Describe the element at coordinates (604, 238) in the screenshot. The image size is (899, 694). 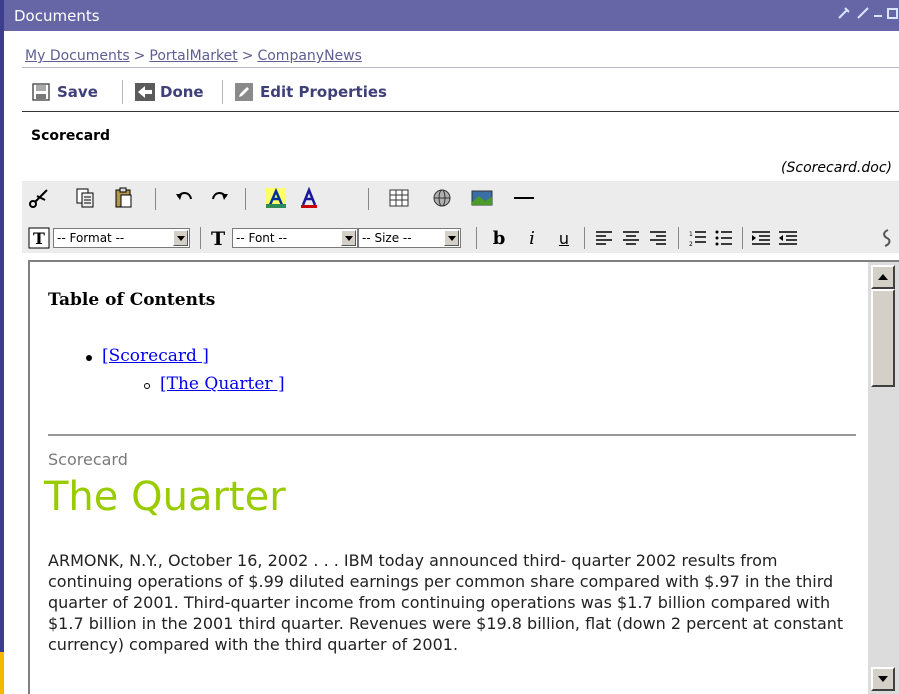
I see `align-left-icon` at that location.